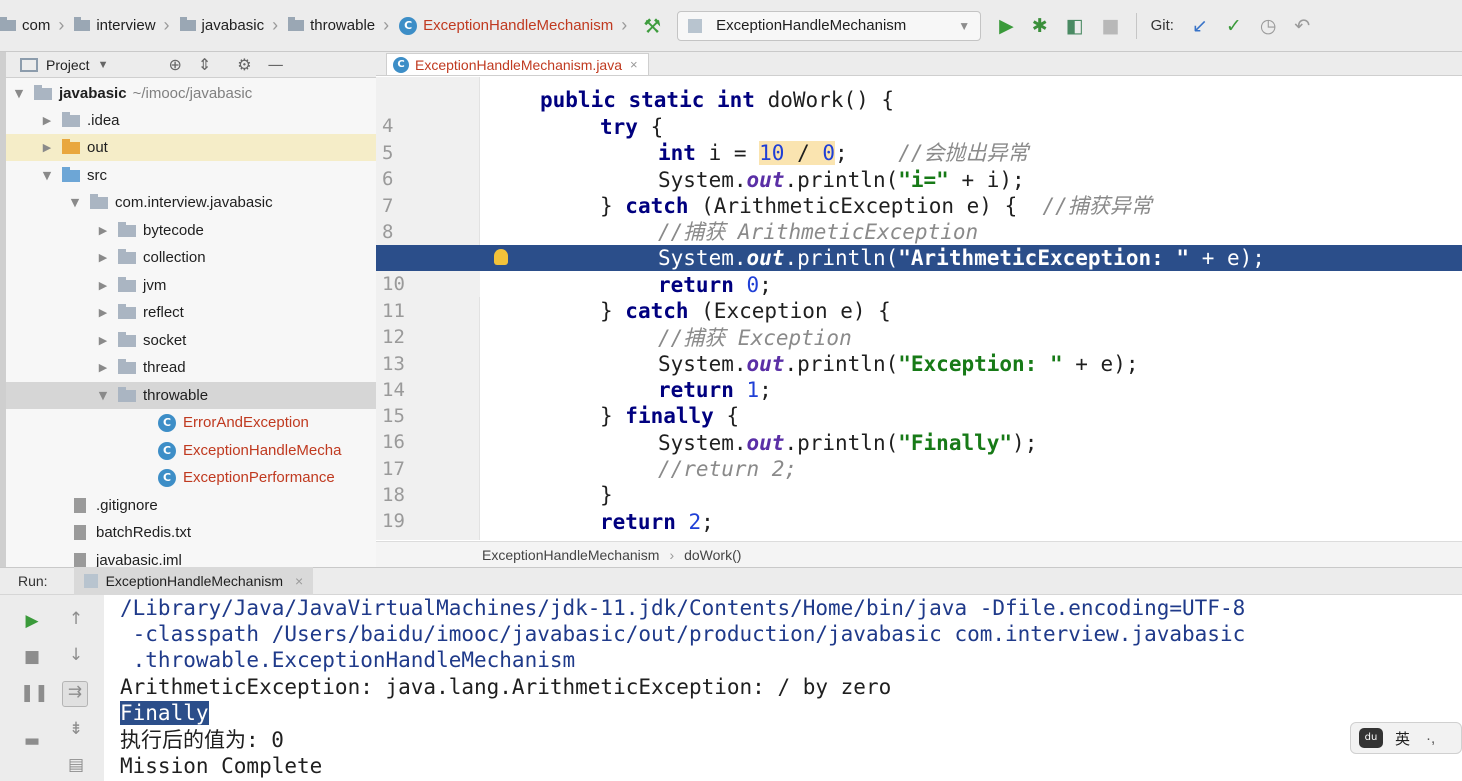  Describe the element at coordinates (590, 481) in the screenshot. I see `code-line: 18 //return 2;` at that location.